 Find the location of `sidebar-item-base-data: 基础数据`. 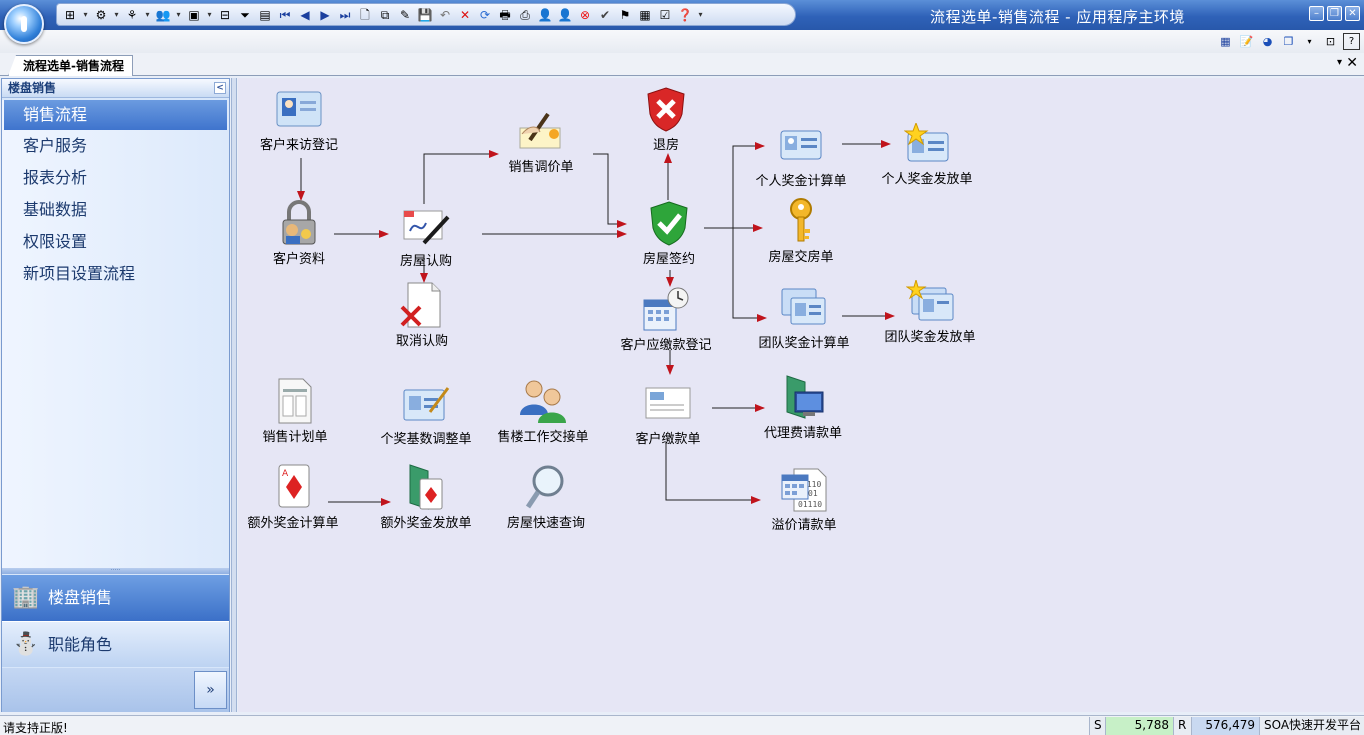

sidebar-item-base-data: 基础数据 is located at coordinates (115, 210).